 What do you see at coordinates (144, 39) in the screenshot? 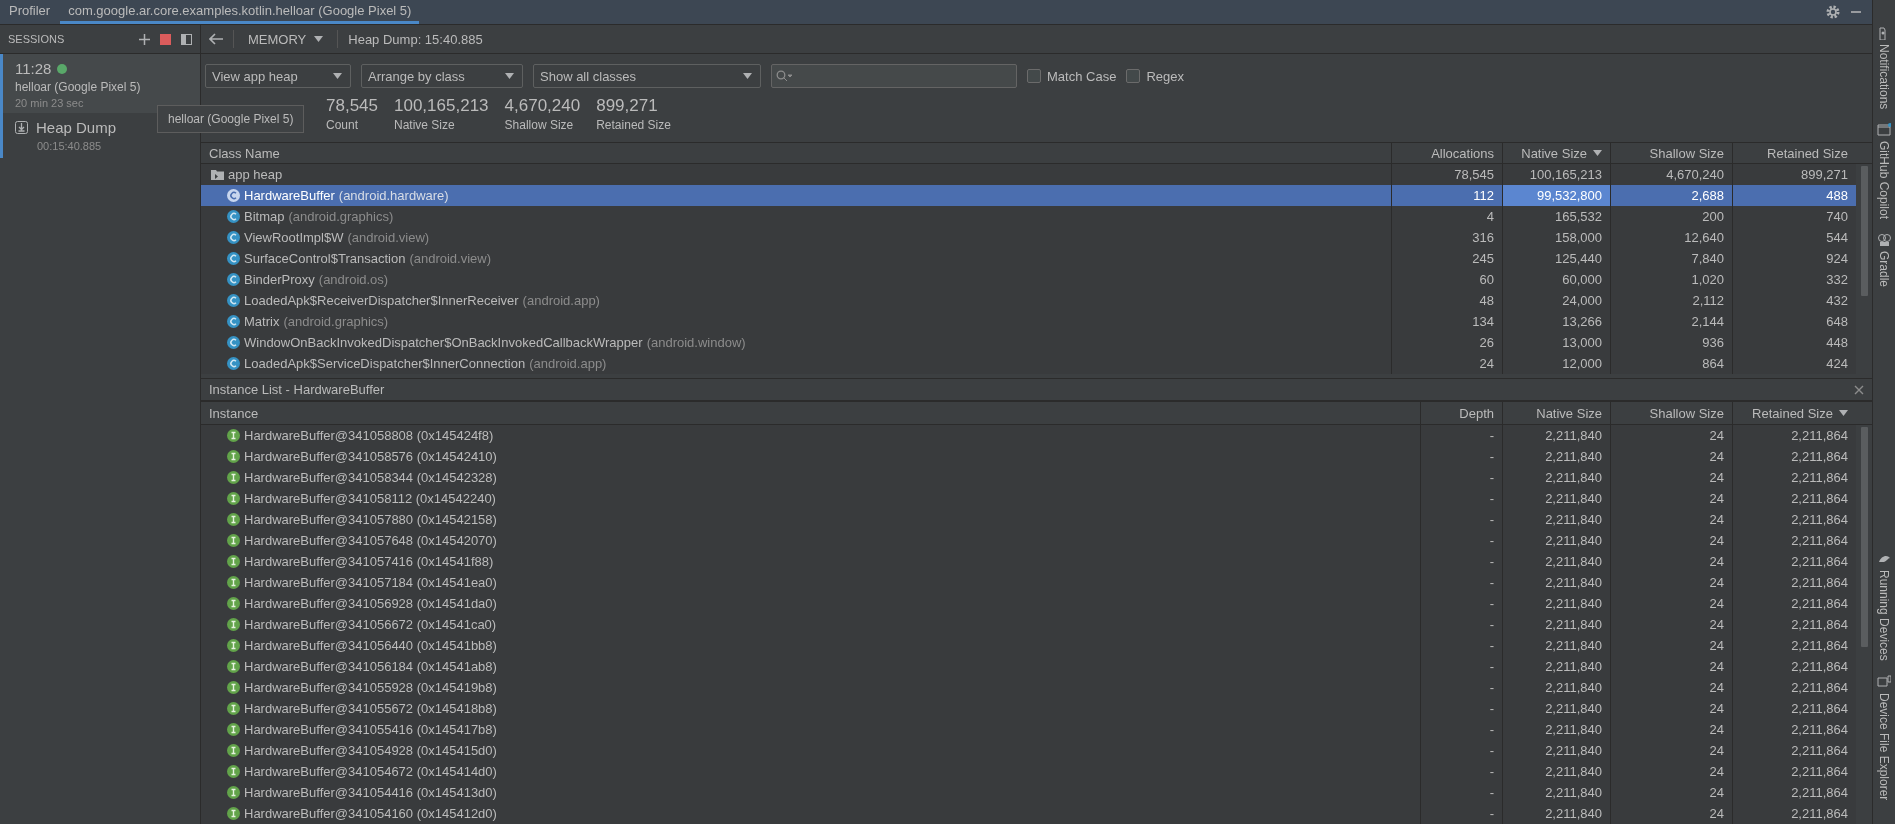
I see `add-icon` at bounding box center [144, 39].